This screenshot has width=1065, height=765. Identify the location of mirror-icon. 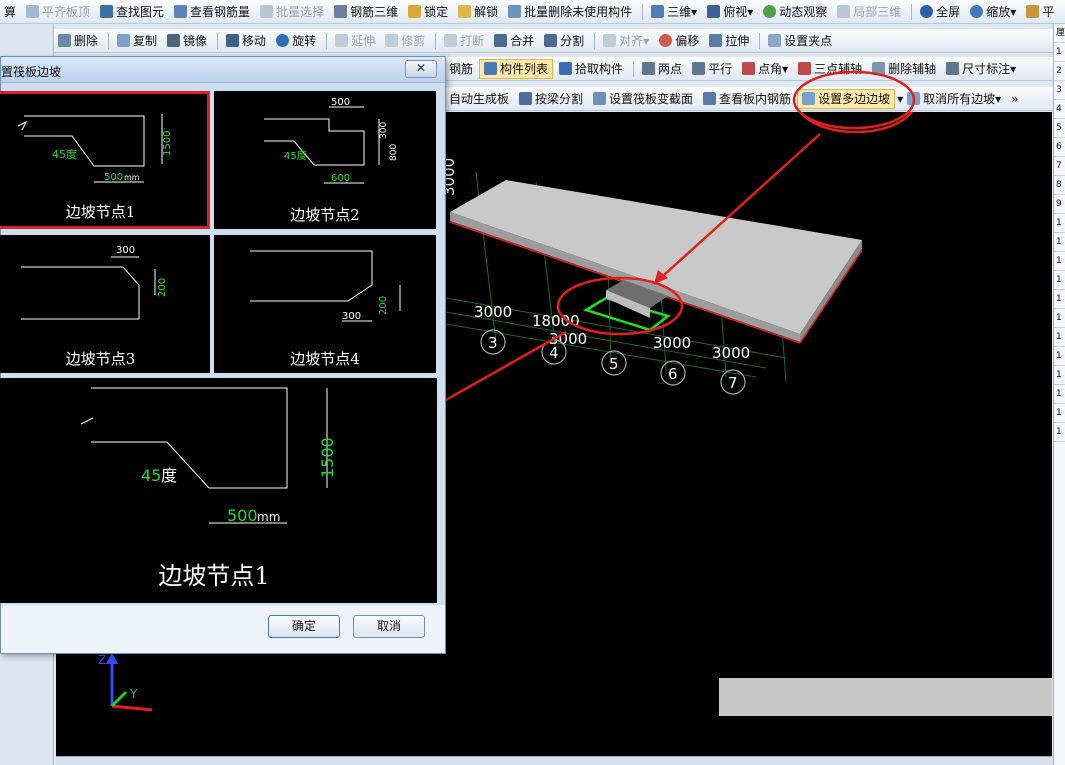
(174, 40).